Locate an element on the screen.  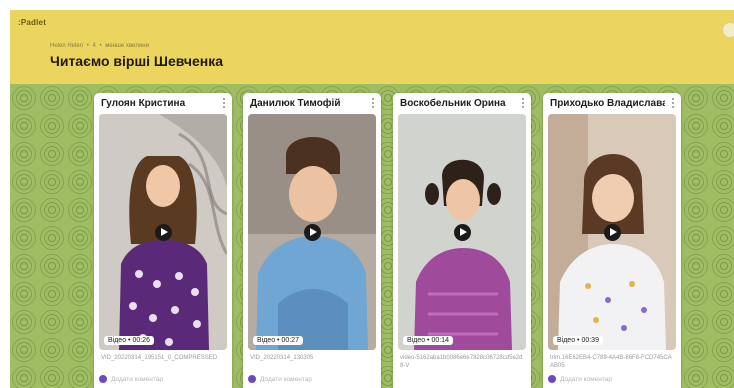
post-title: Данилюк Тимофій is located at coordinates (295, 103).